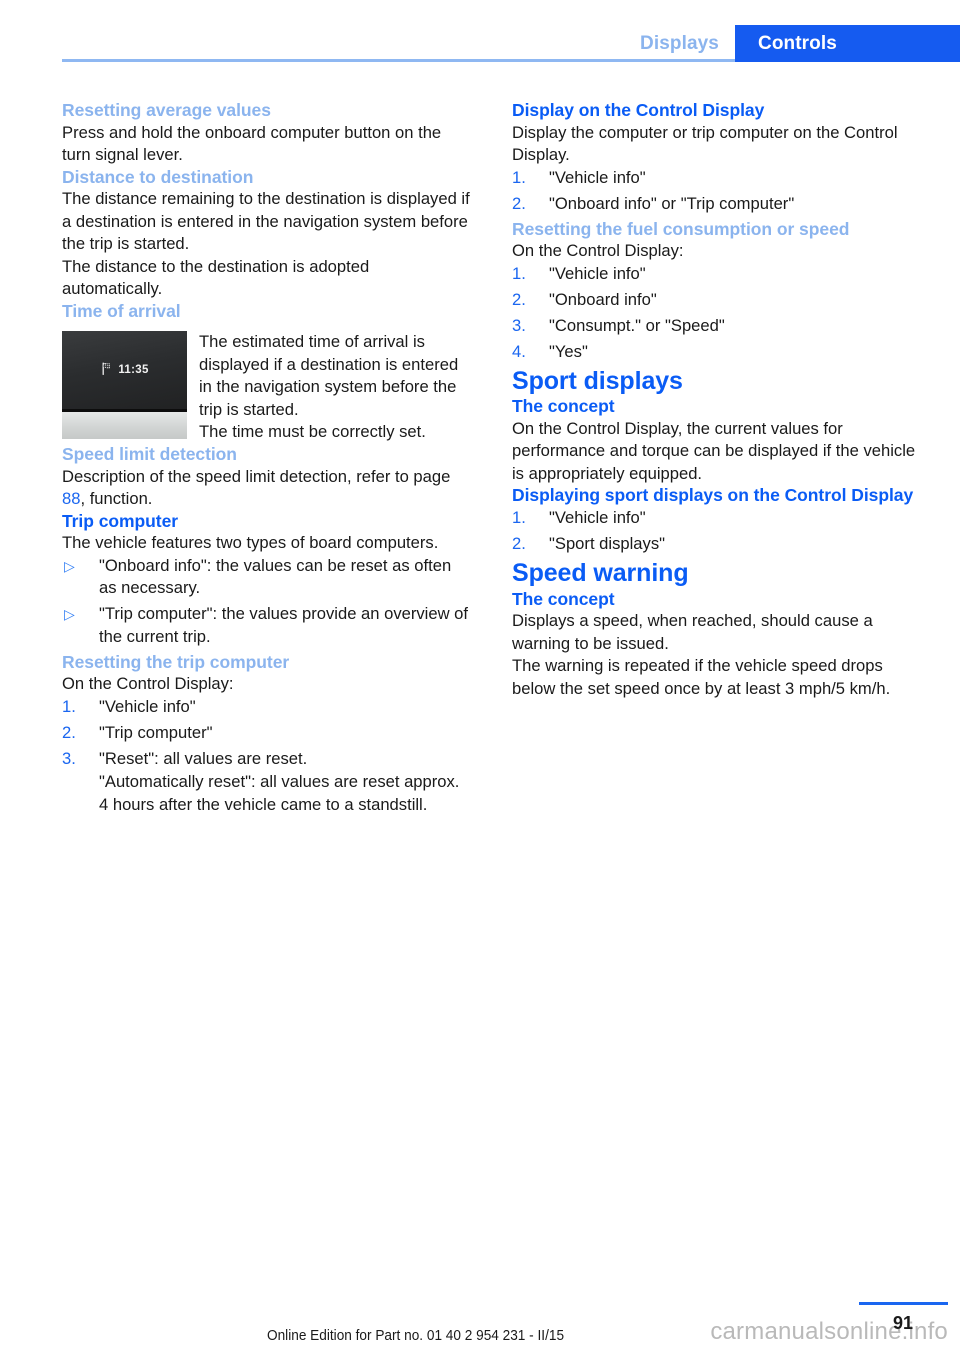  Describe the element at coordinates (600, 573) in the screenshot. I see `title-speed-warning: Speed warning` at that location.